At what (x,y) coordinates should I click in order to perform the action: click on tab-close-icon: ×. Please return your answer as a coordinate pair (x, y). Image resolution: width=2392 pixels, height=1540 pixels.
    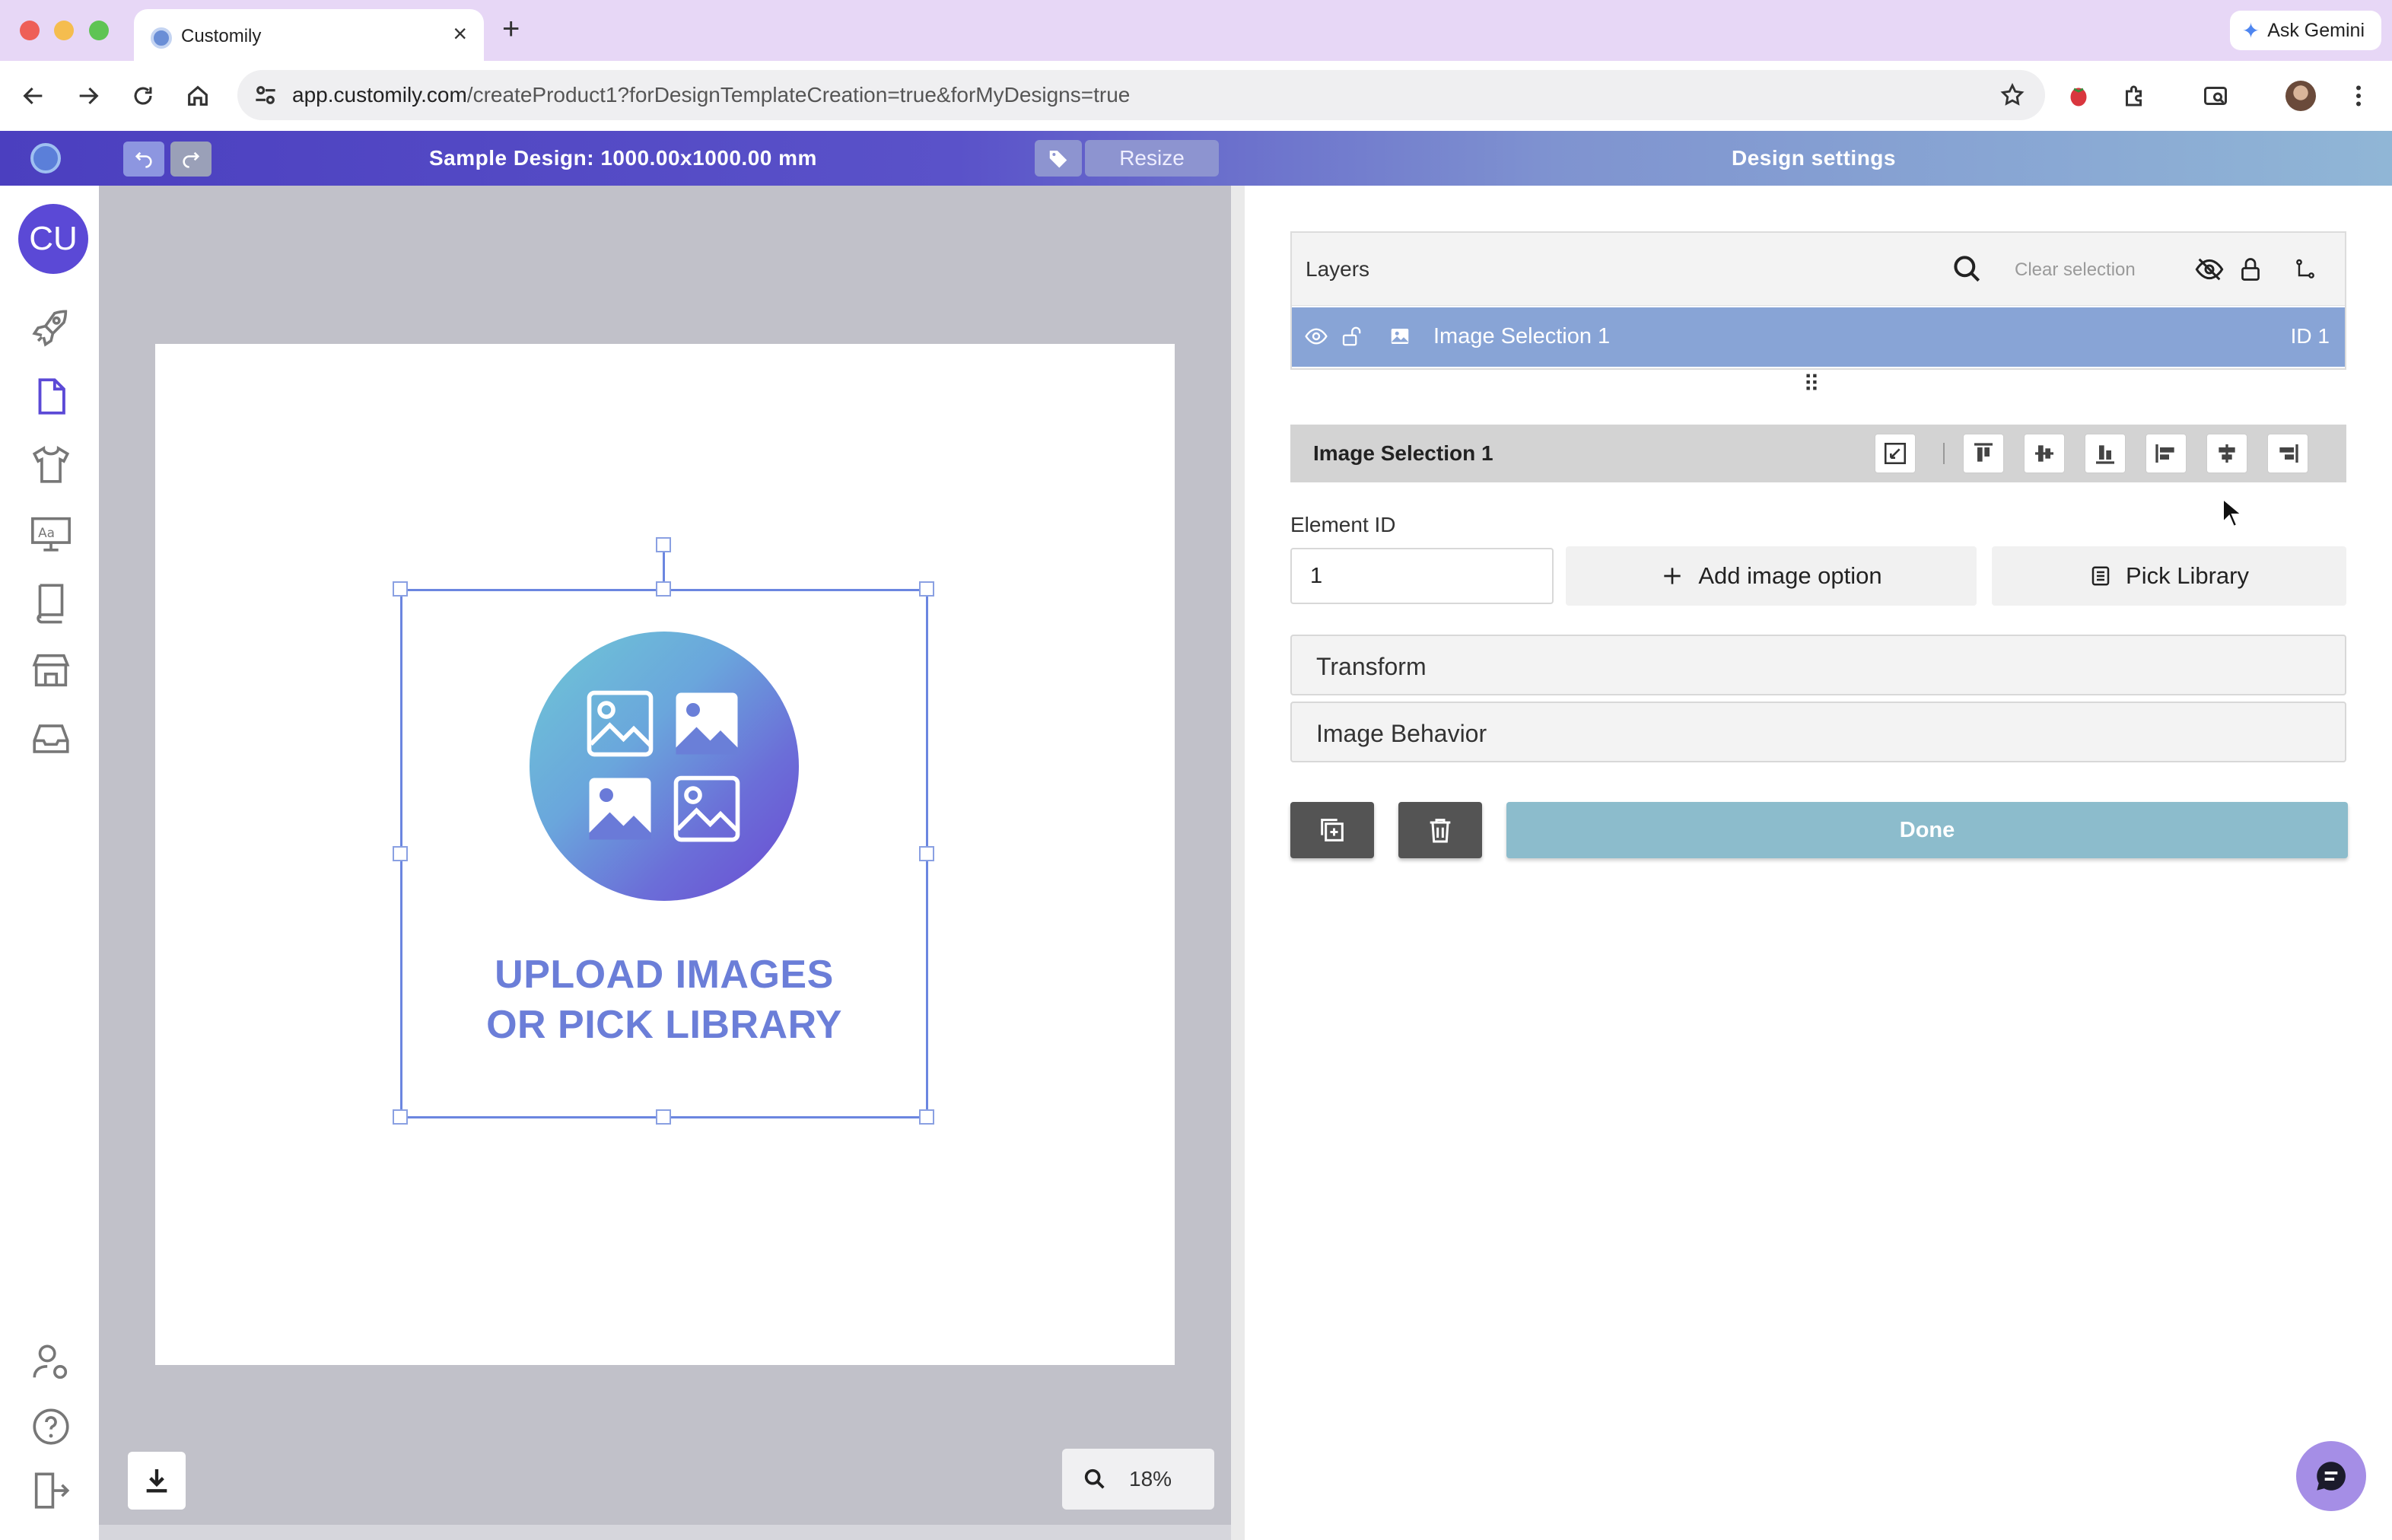
    Looking at the image, I should click on (460, 33).